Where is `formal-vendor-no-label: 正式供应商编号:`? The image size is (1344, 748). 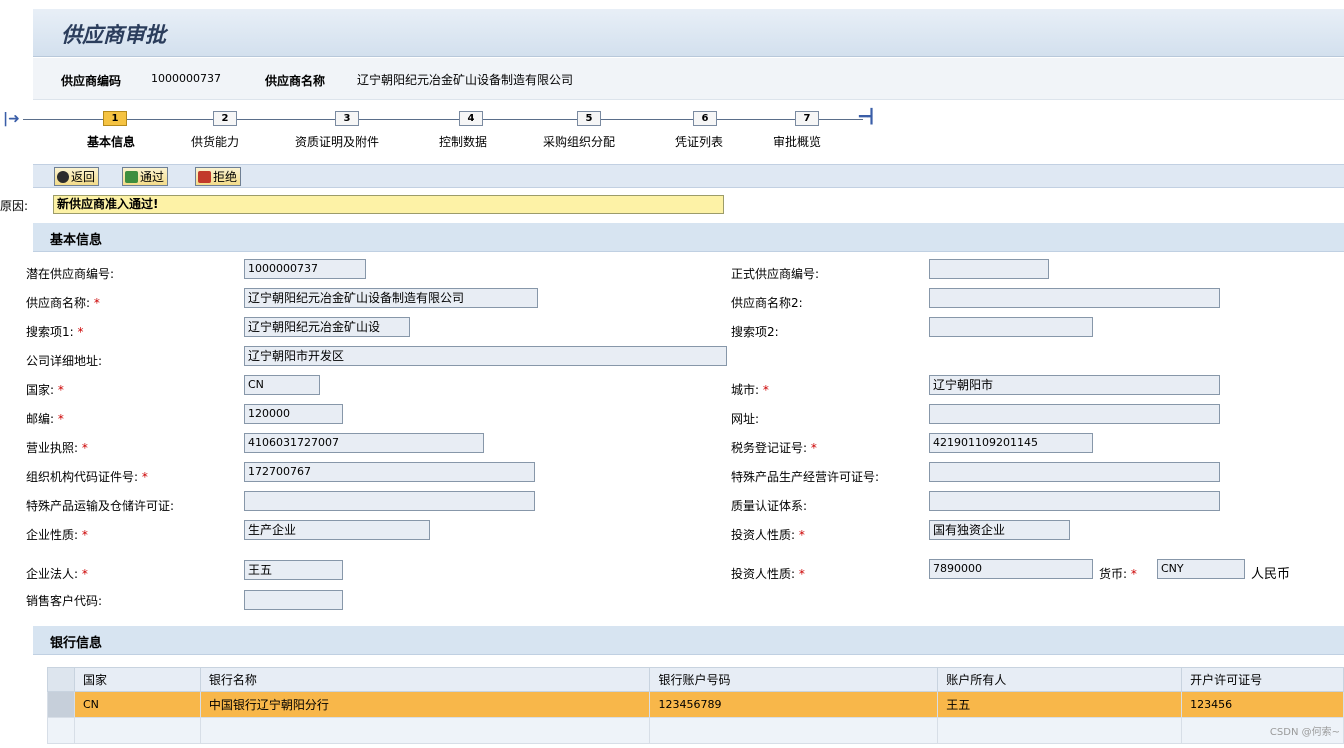 formal-vendor-no-label: 正式供应商编号: is located at coordinates (775, 274).